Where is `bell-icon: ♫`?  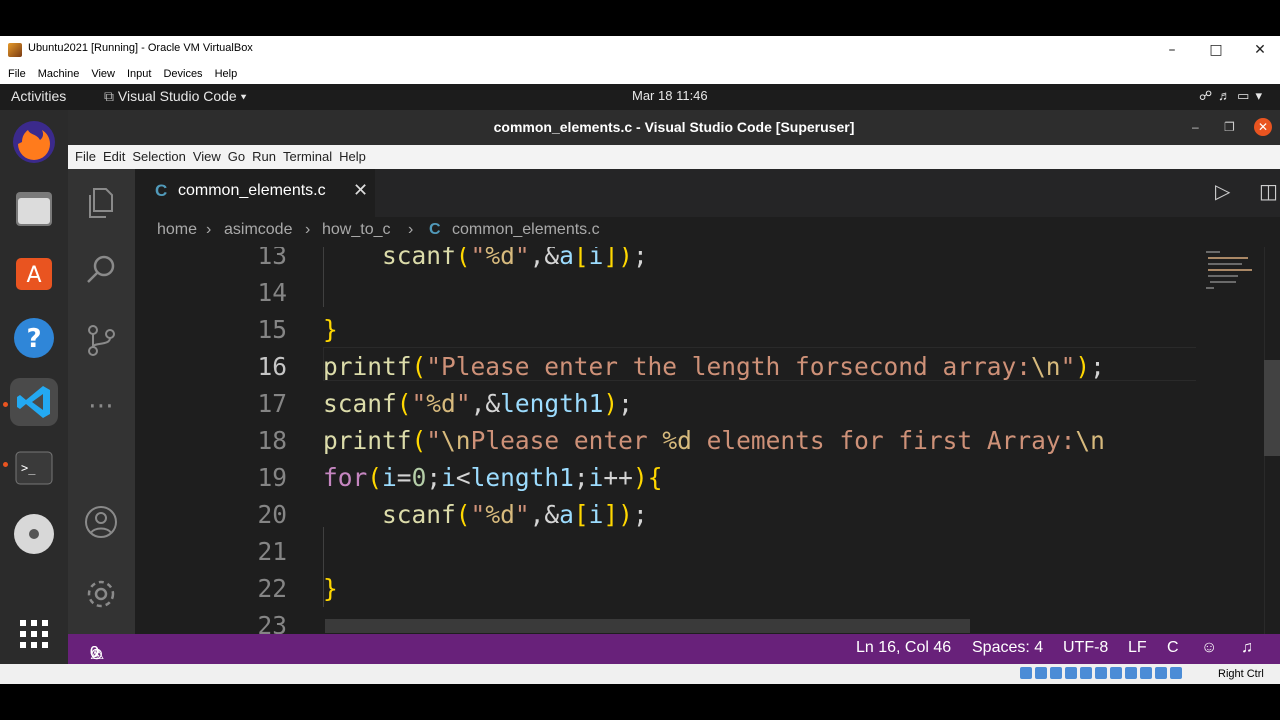
bell-icon: ♫ is located at coordinates (1247, 648).